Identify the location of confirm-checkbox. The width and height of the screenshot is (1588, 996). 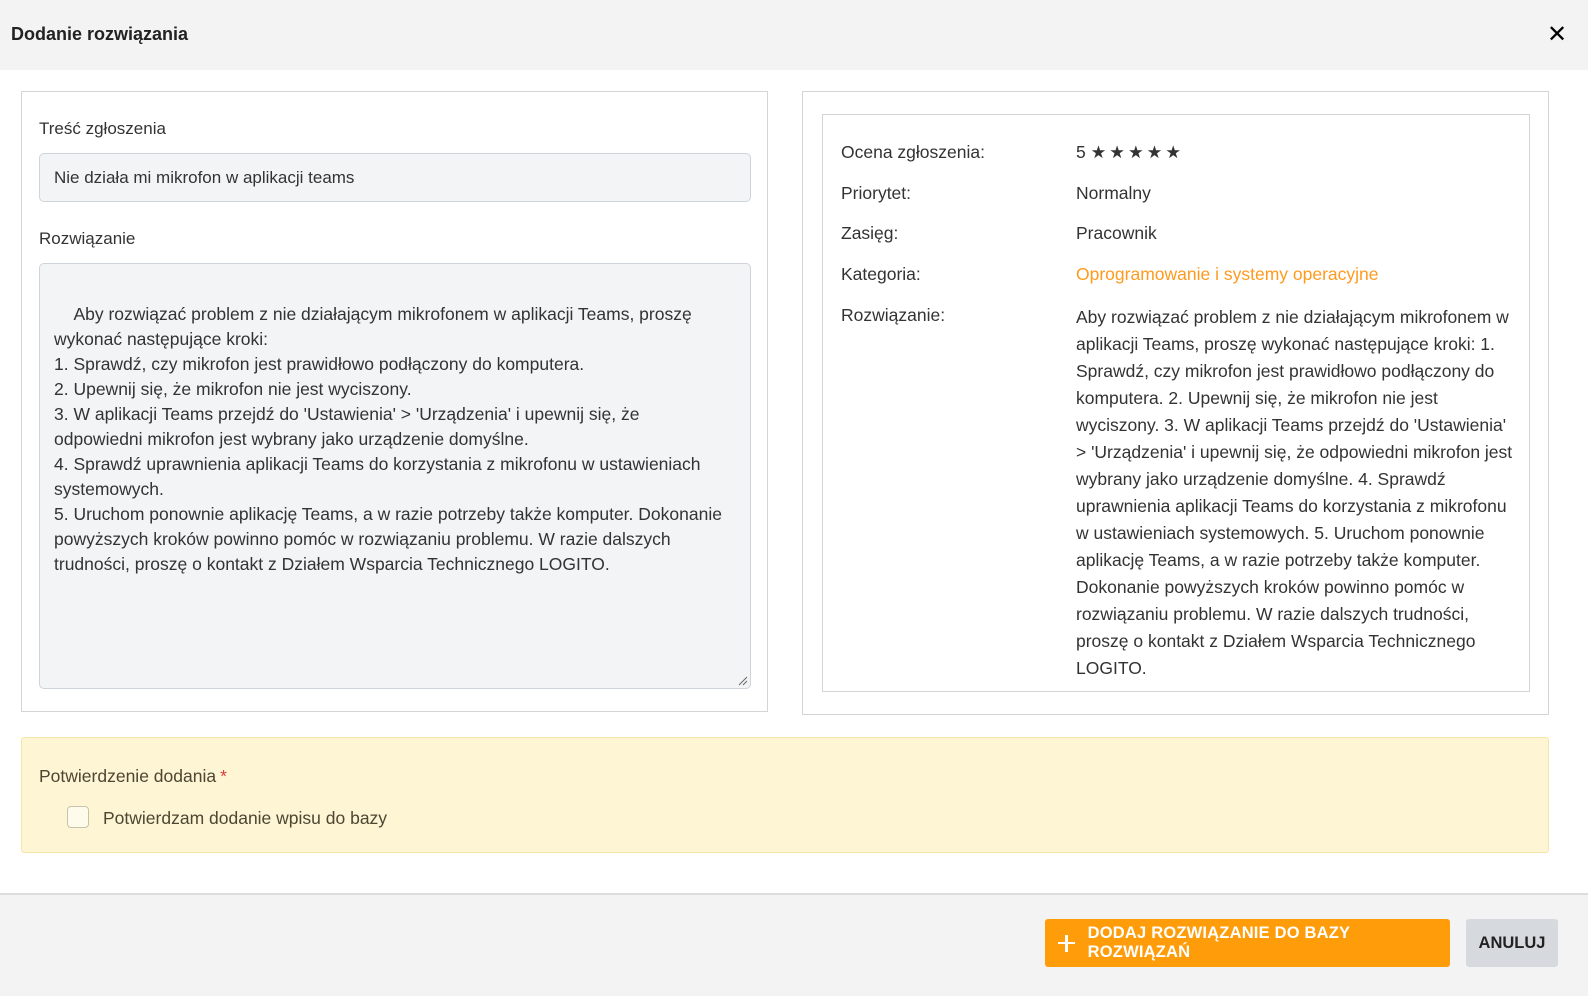
(78, 817).